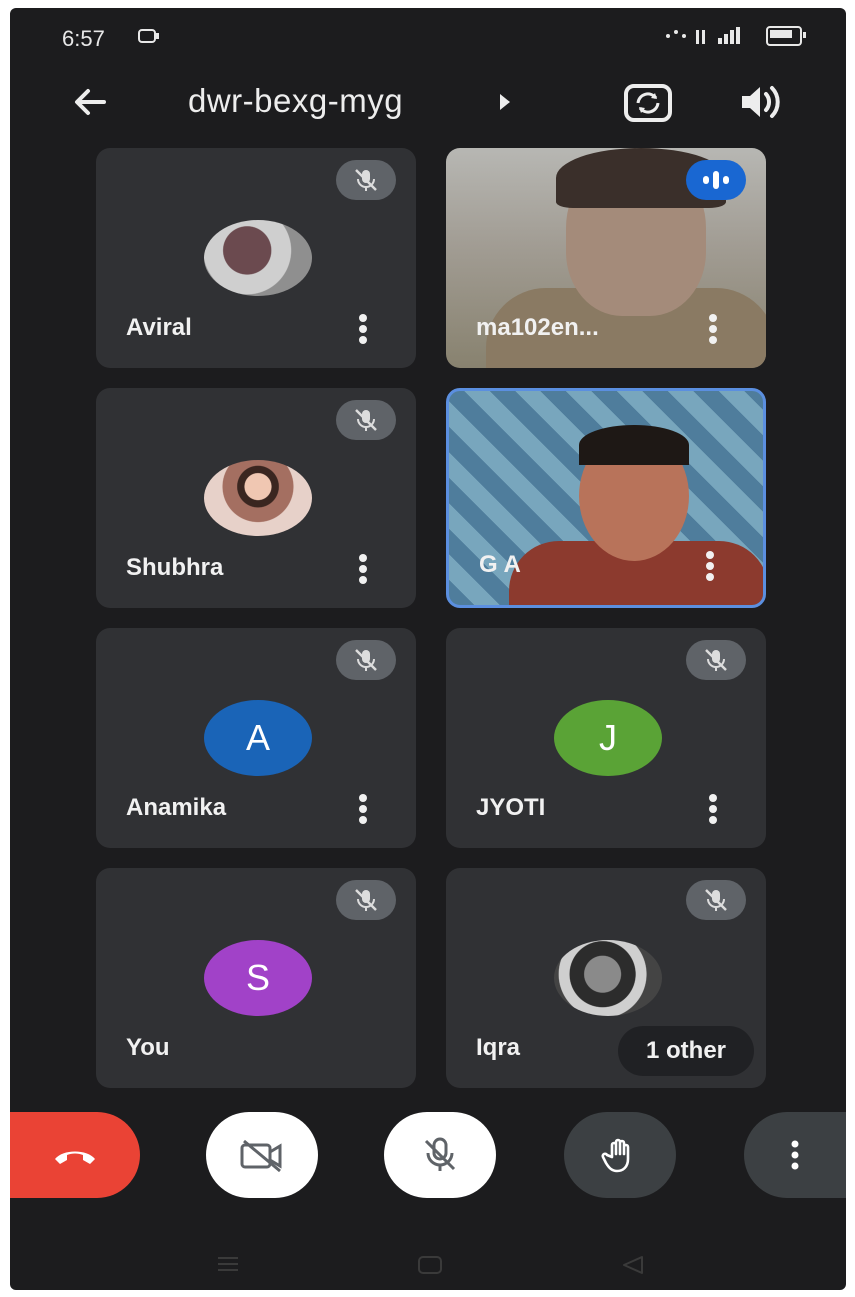 The width and height of the screenshot is (855, 1297). Describe the element at coordinates (83, 38) in the screenshot. I see `status-time: 6:57` at that location.